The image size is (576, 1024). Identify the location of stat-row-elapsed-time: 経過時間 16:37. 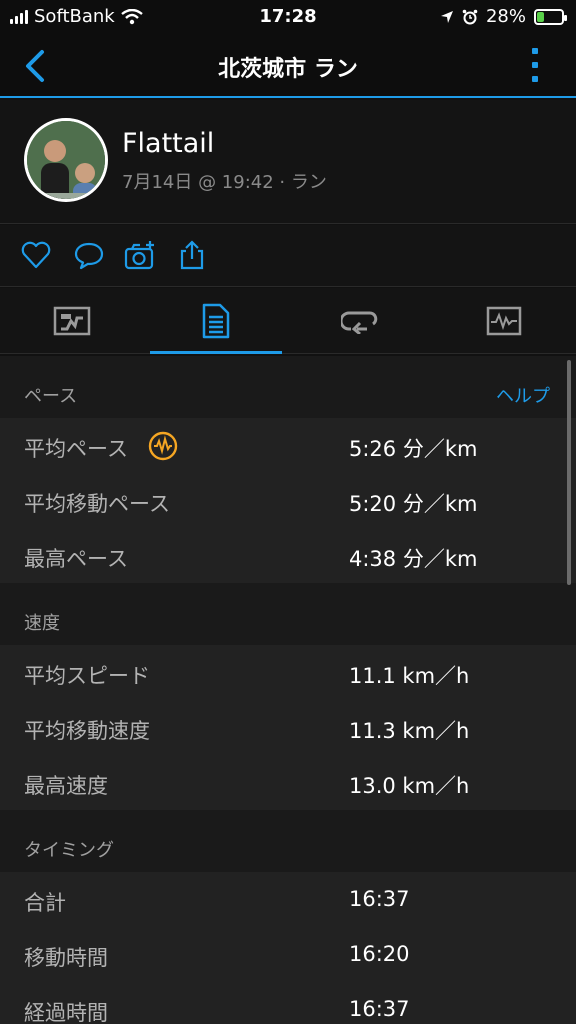
(288, 1003).